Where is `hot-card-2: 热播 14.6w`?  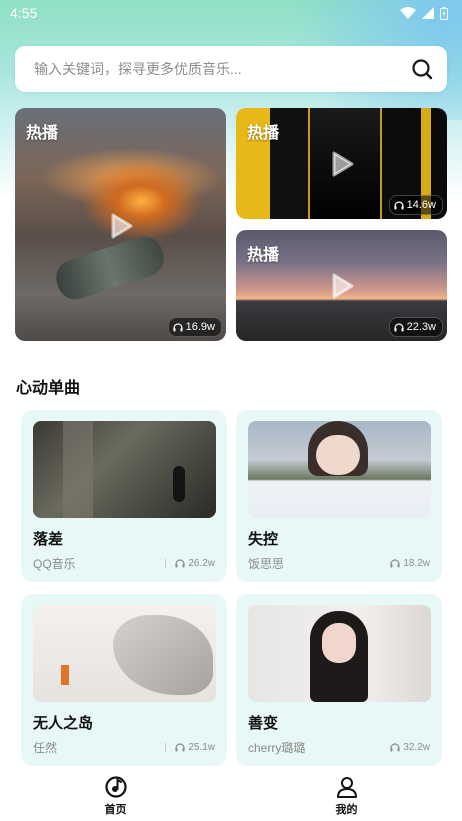 hot-card-2: 热播 14.6w is located at coordinates (341, 163).